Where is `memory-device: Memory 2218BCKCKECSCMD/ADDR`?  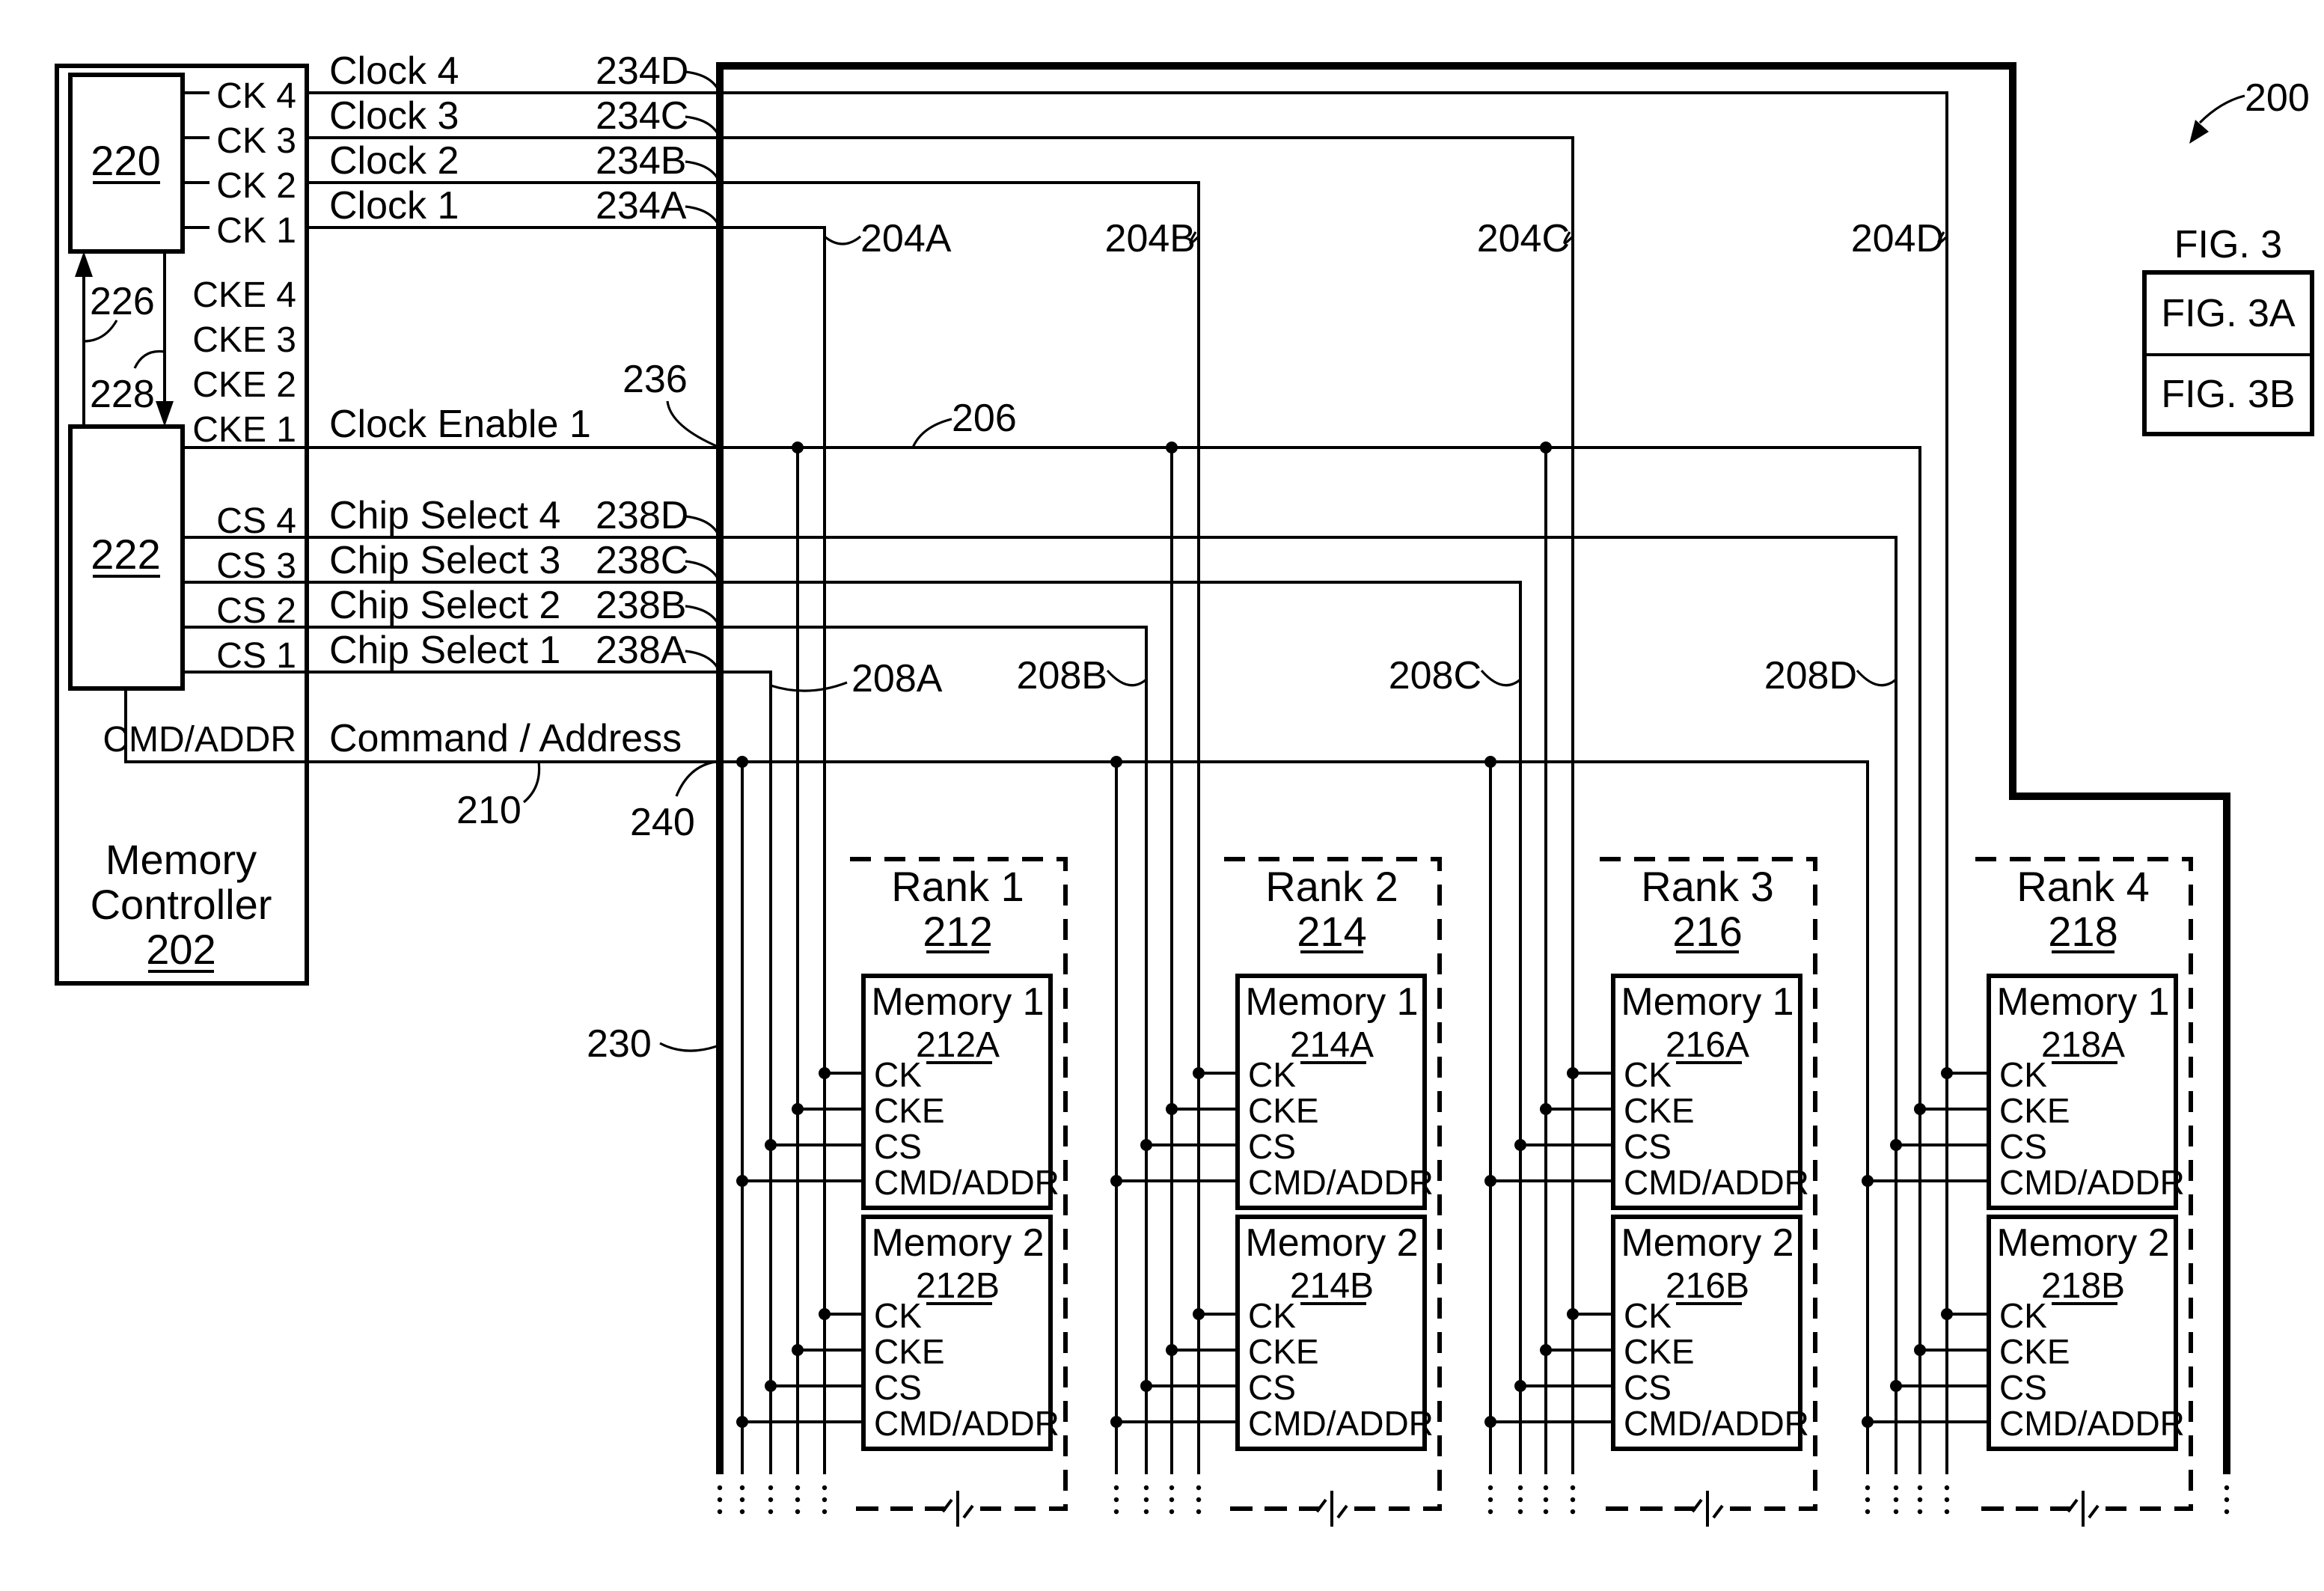 memory-device: Memory 2218BCKCKECSCMD/ADDR is located at coordinates (2023, 1333).